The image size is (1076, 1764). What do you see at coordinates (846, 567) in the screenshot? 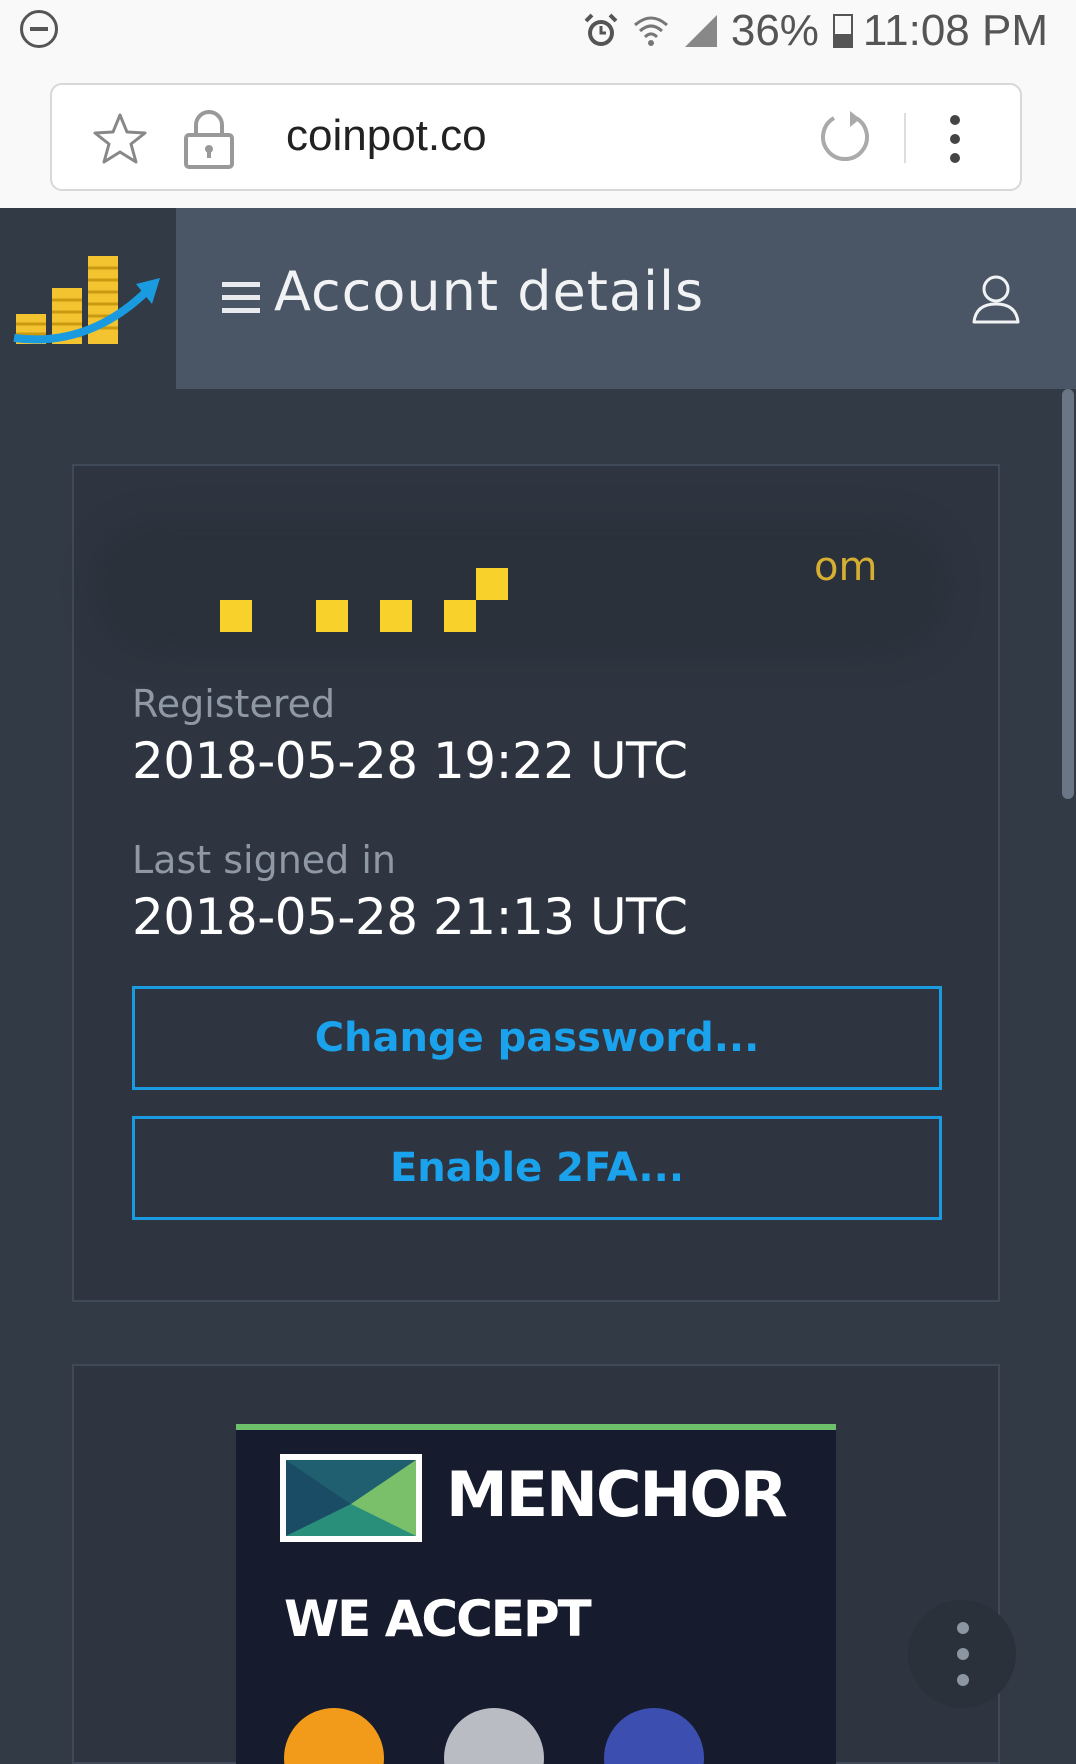
I see `email-suffix: om` at bounding box center [846, 567].